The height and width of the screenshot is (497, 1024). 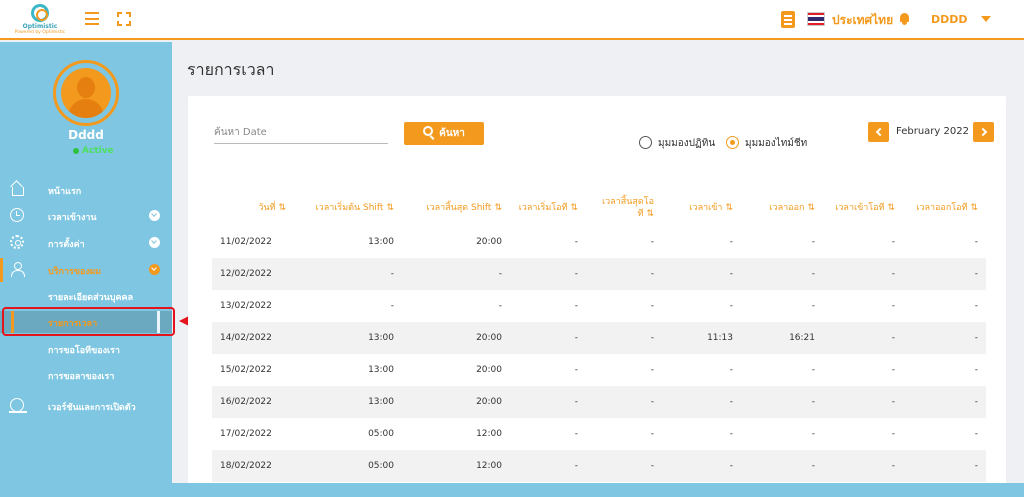 What do you see at coordinates (81, 377) in the screenshot?
I see `sidebar-subitem-label: การขอลาของเรา` at bounding box center [81, 377].